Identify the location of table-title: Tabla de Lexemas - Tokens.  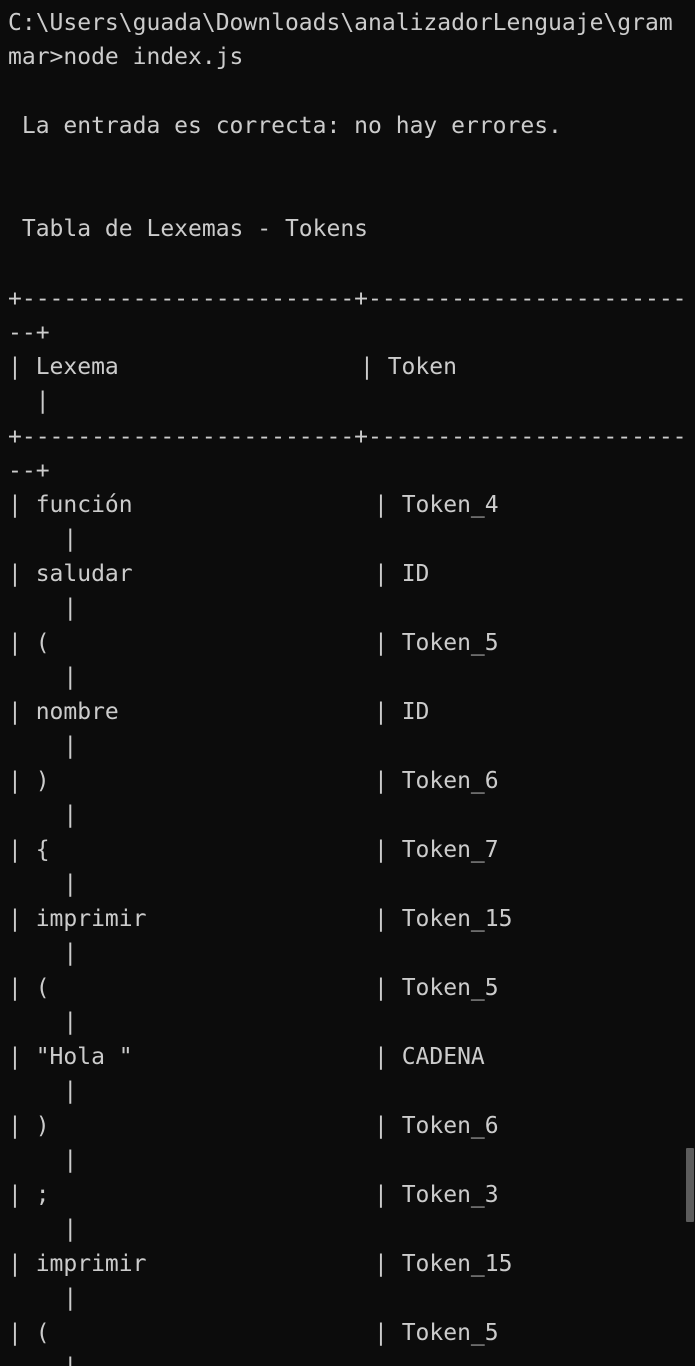
(188, 229).